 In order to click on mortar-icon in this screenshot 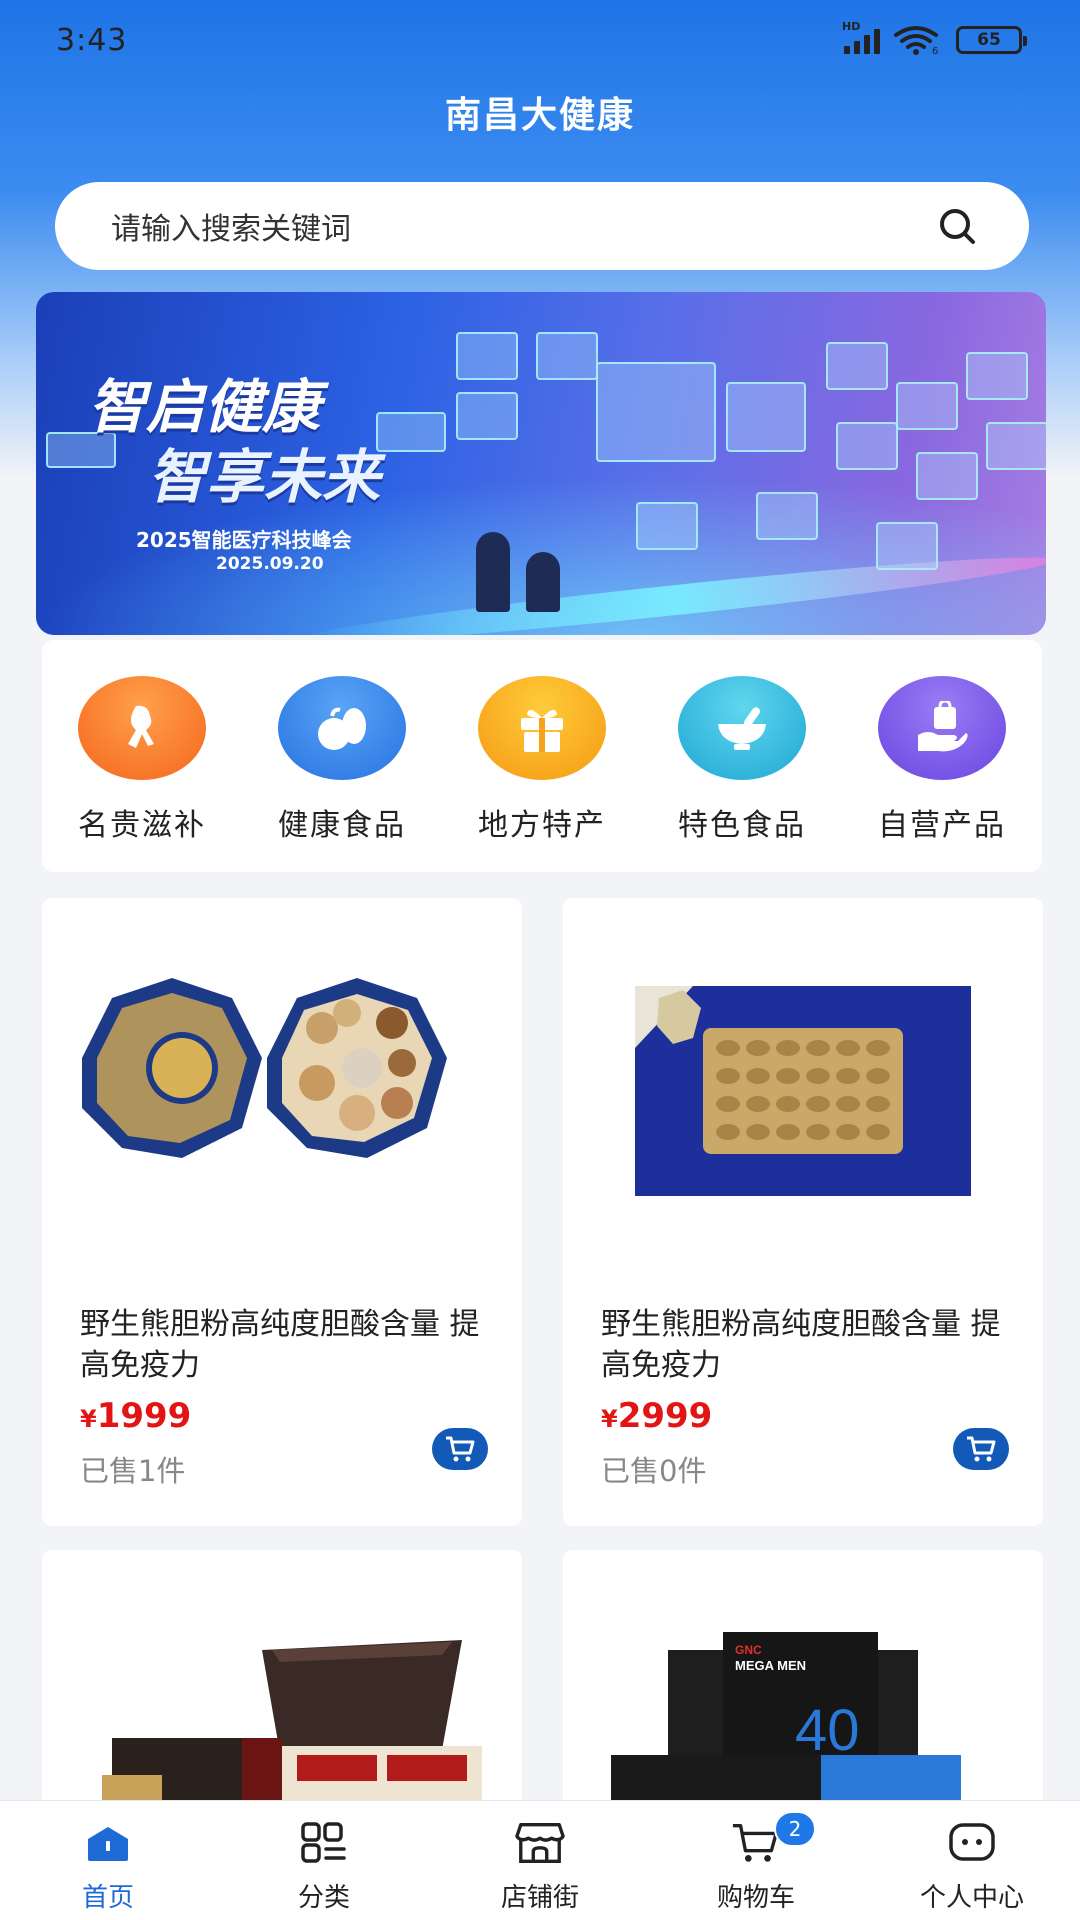, I will do `click(742, 728)`.